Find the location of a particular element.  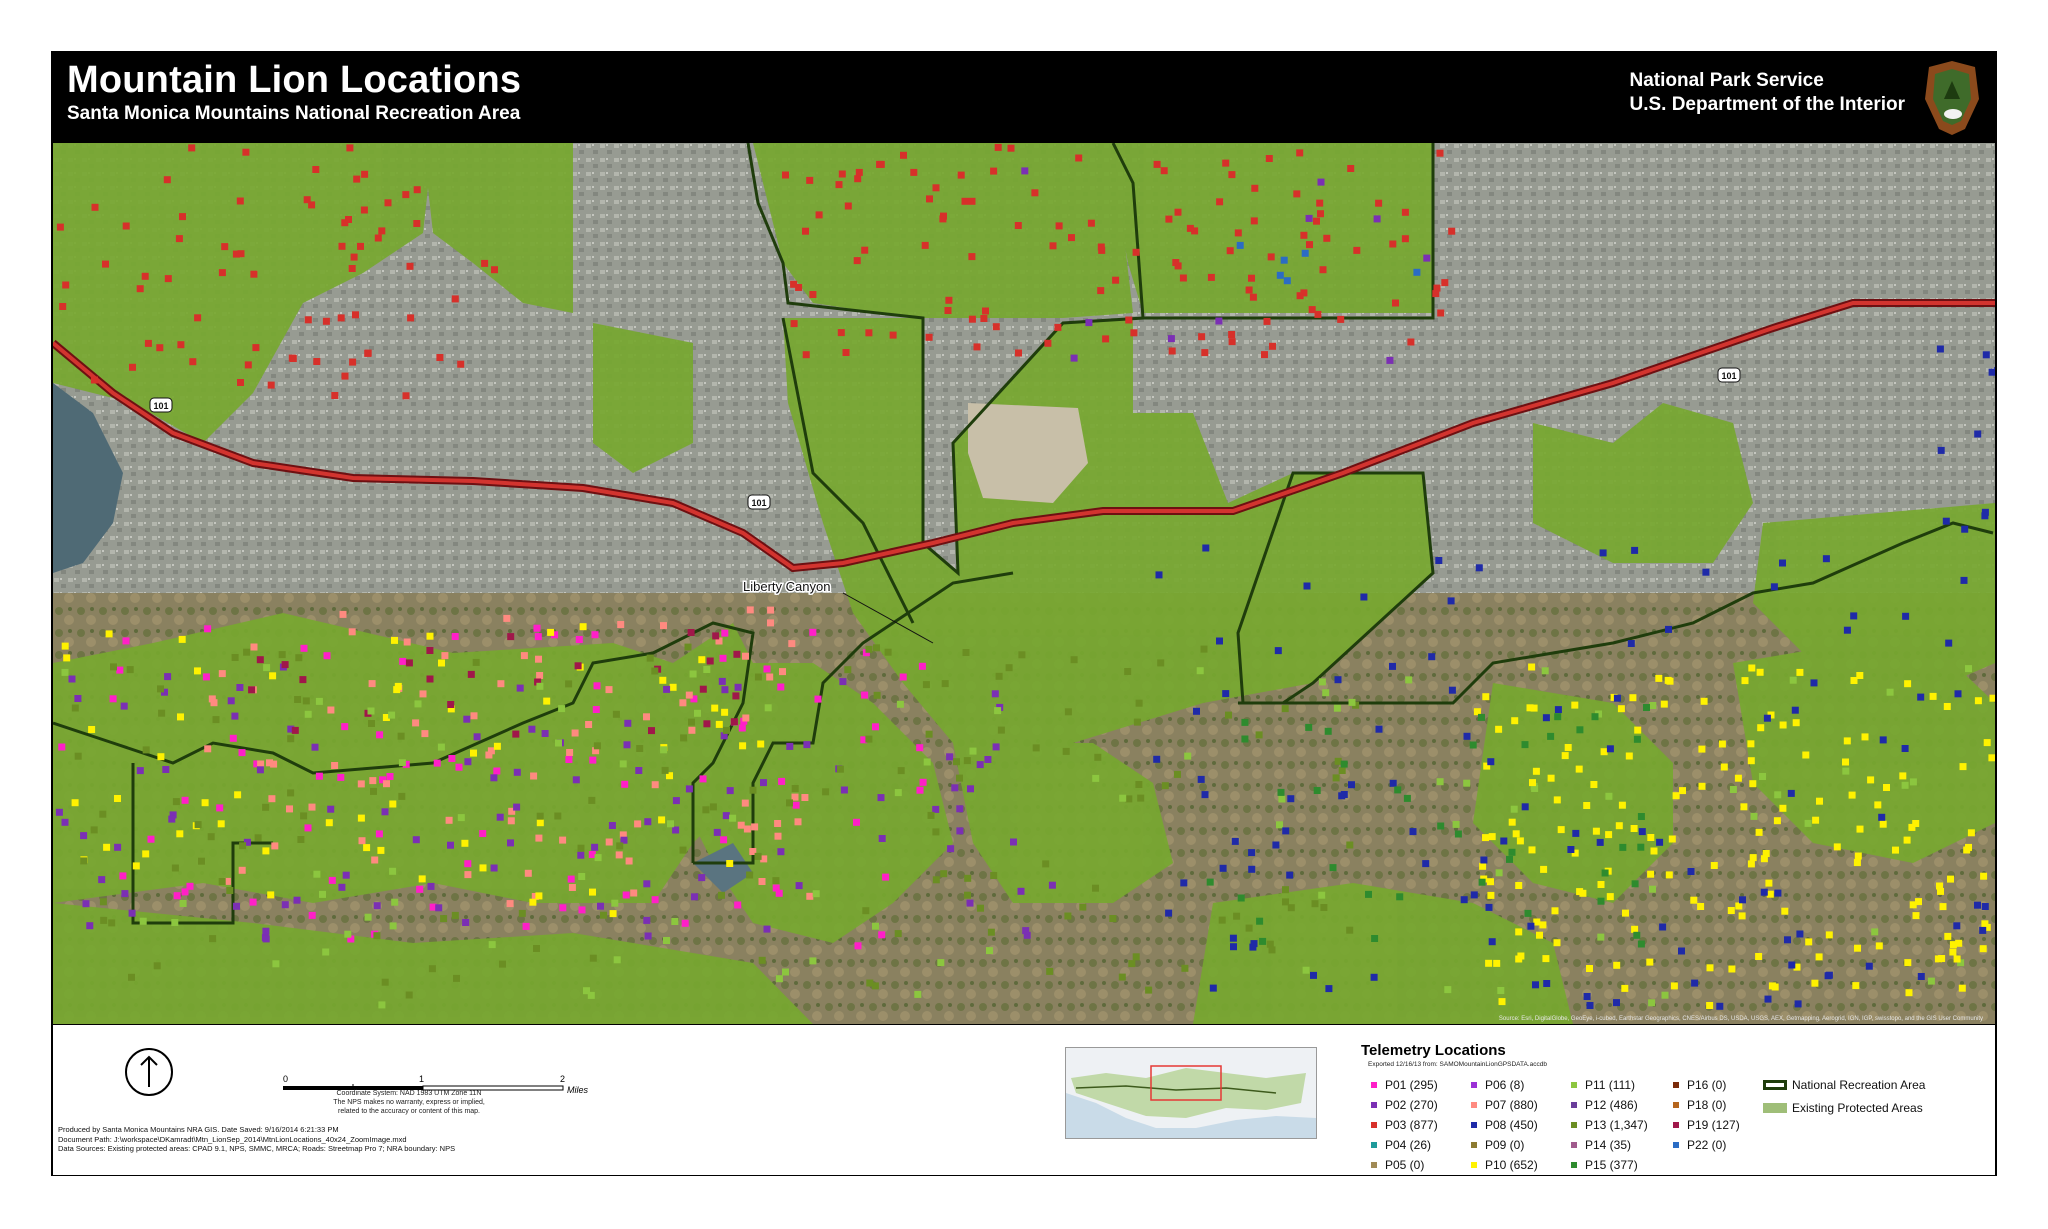

protected-swatch-icon is located at coordinates (1775, 1107).